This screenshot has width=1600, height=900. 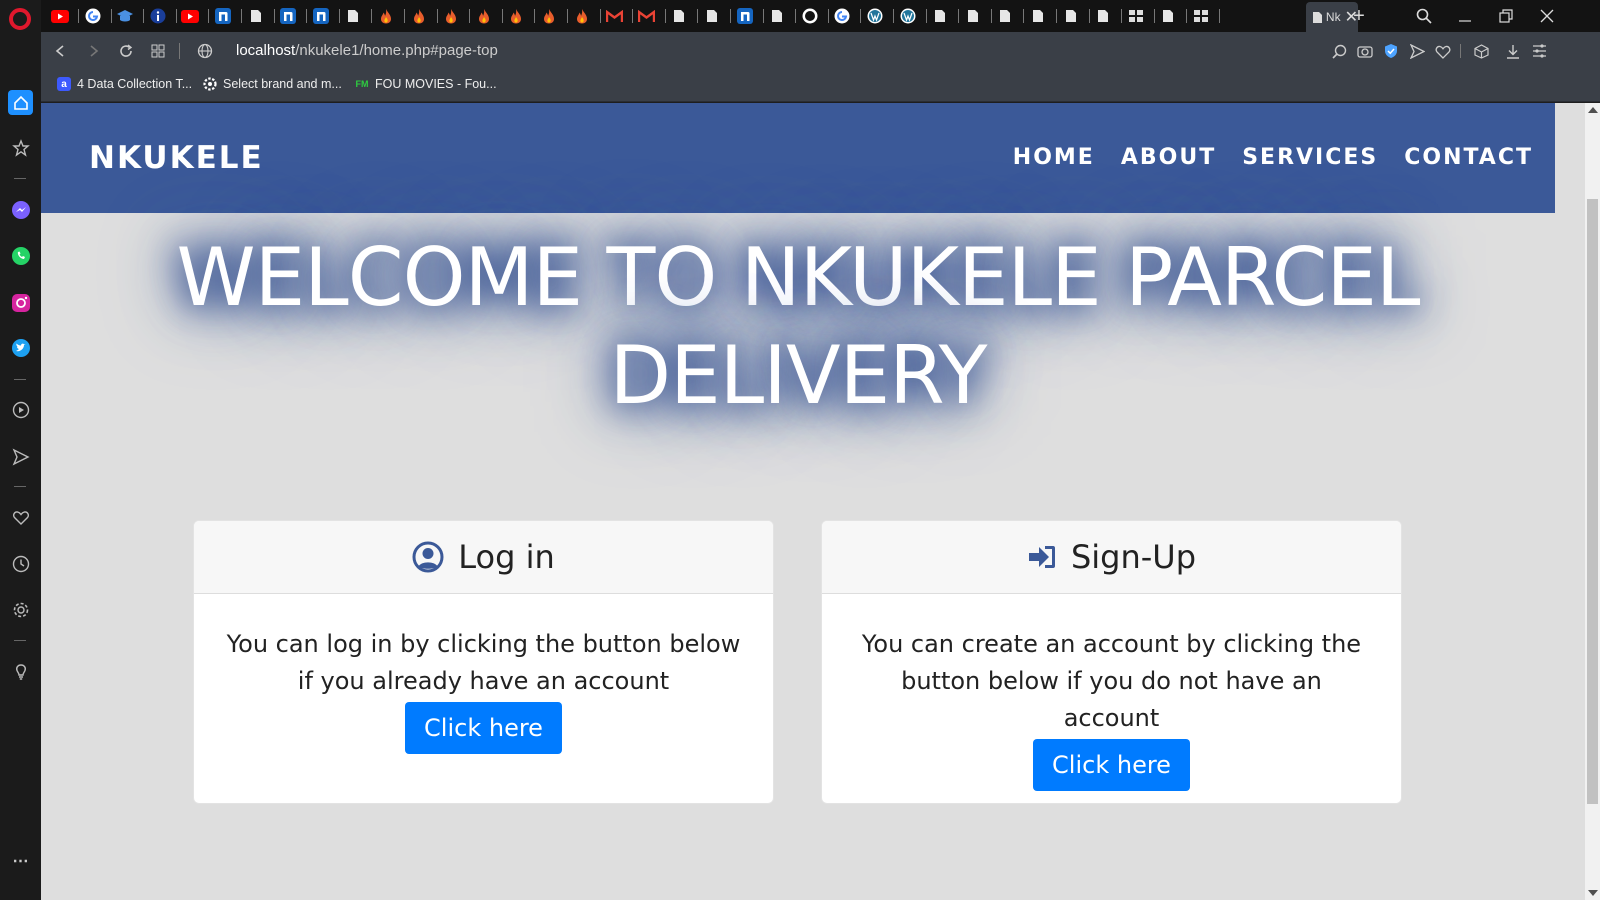 What do you see at coordinates (362, 84) in the screenshot?
I see `fm-icon: FM` at bounding box center [362, 84].